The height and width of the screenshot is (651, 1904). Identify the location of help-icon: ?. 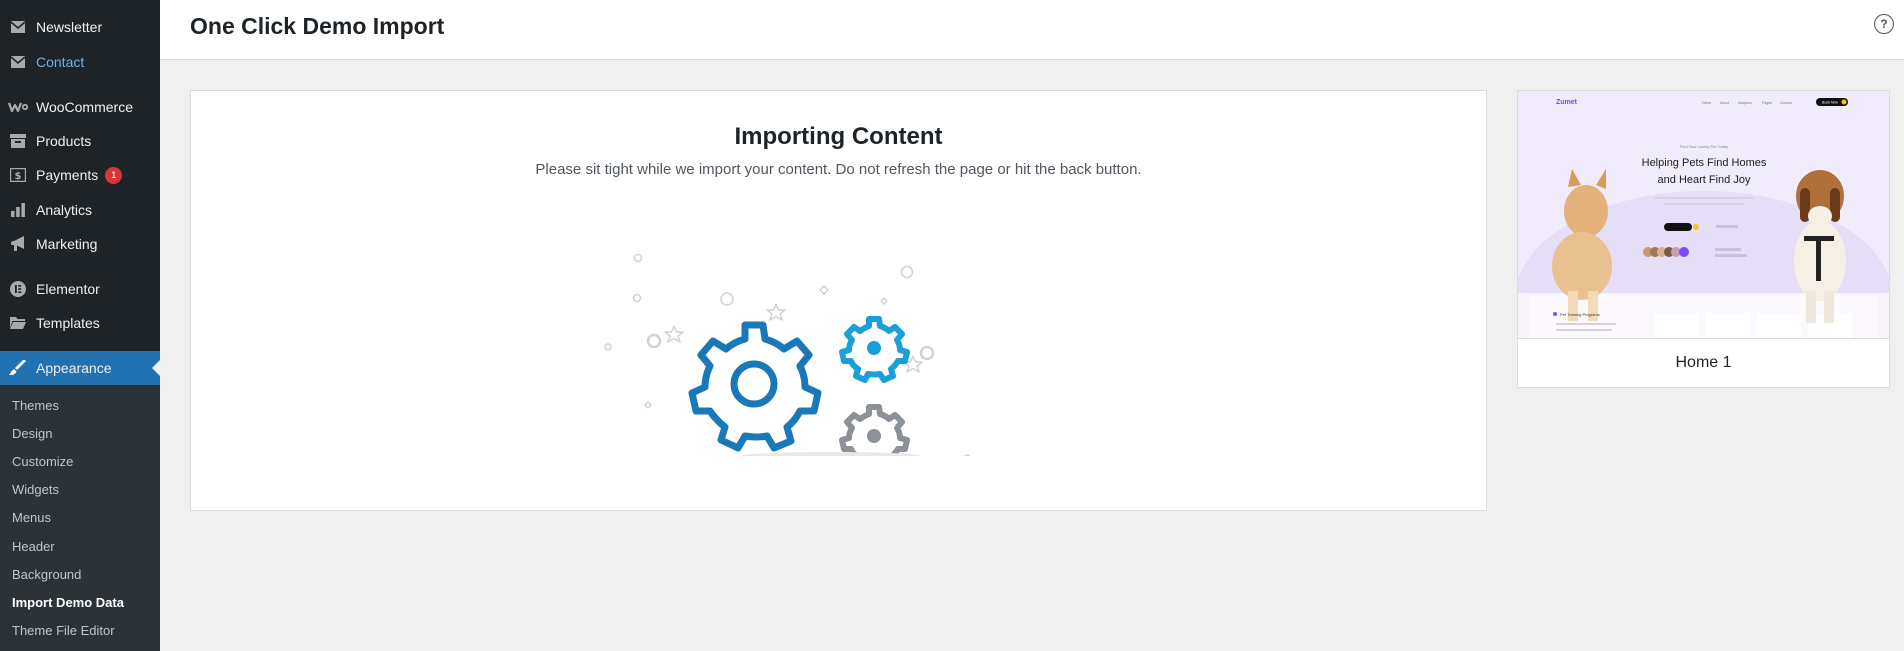
(1884, 24).